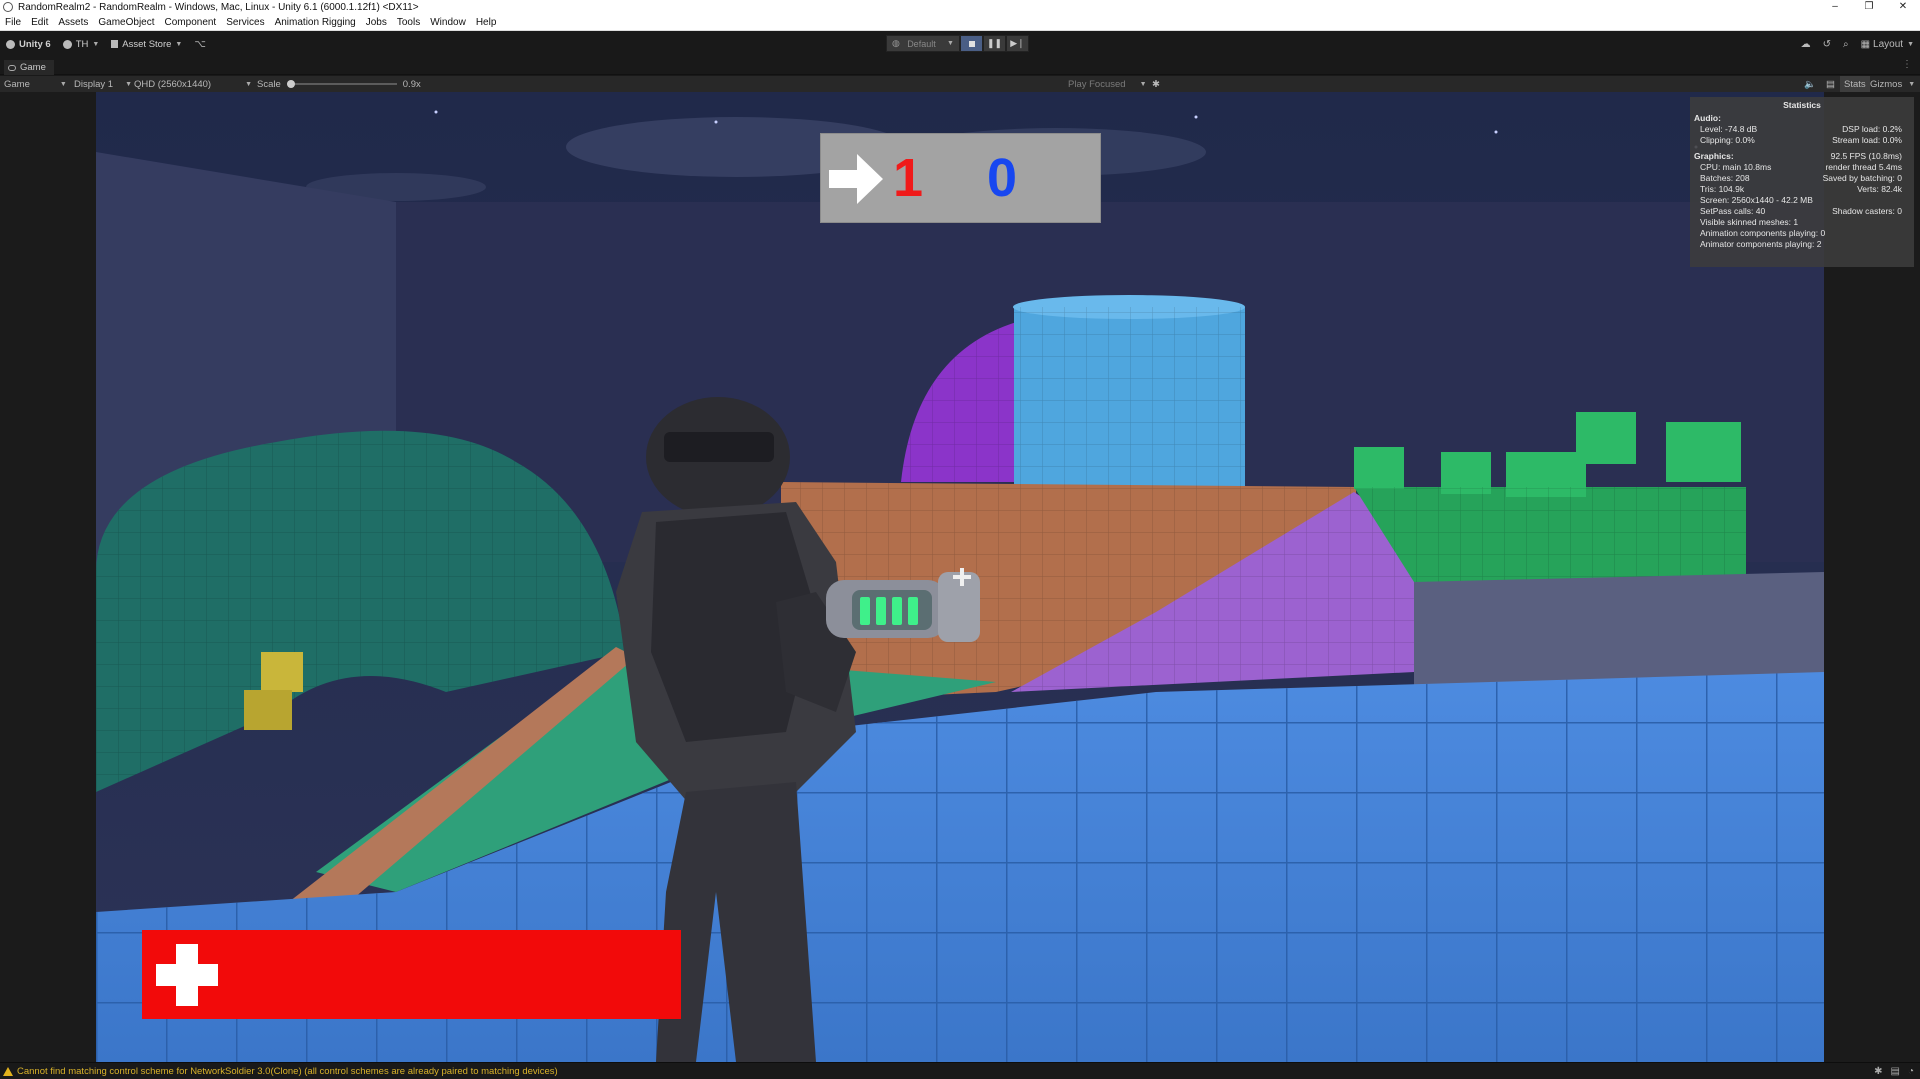  I want to click on menu-component: Component, so click(191, 22).